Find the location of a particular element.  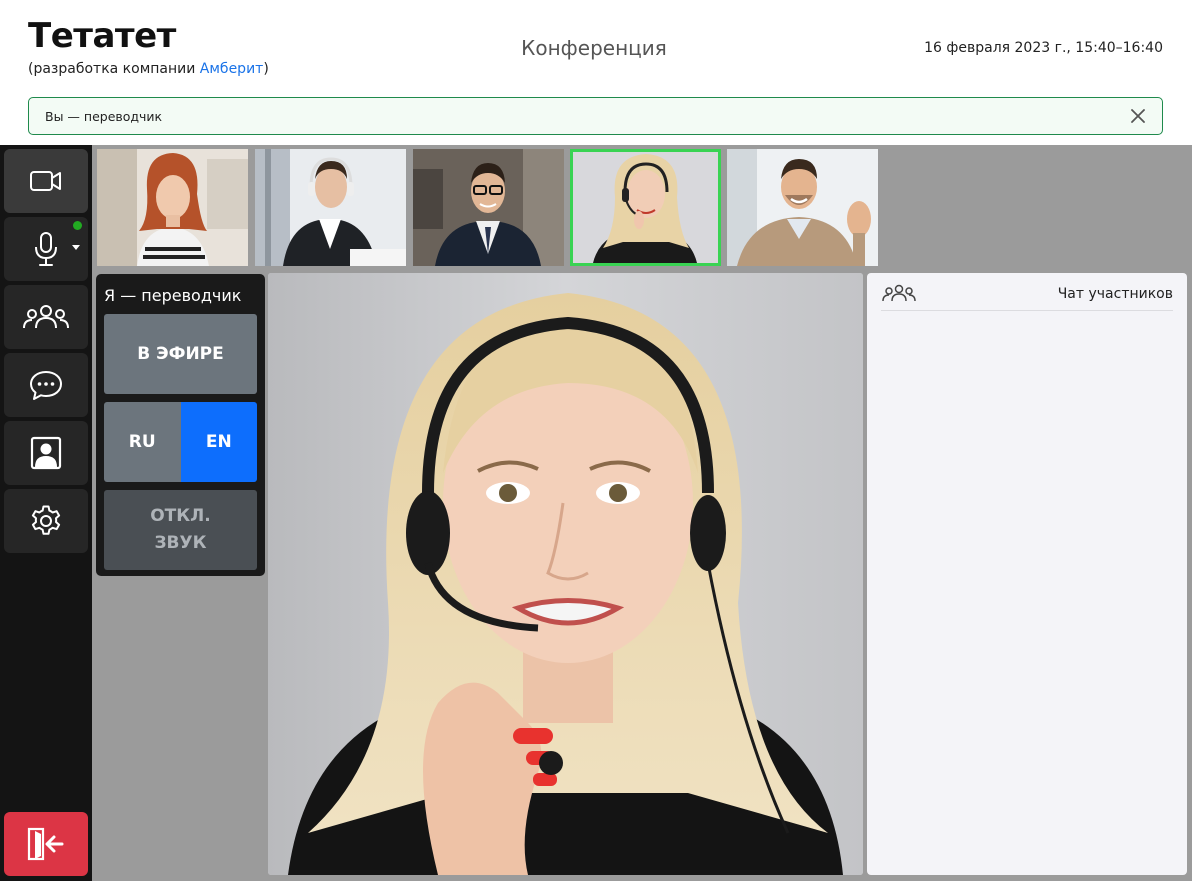

on-air-button: В ЭФИРЕ is located at coordinates (180, 354).